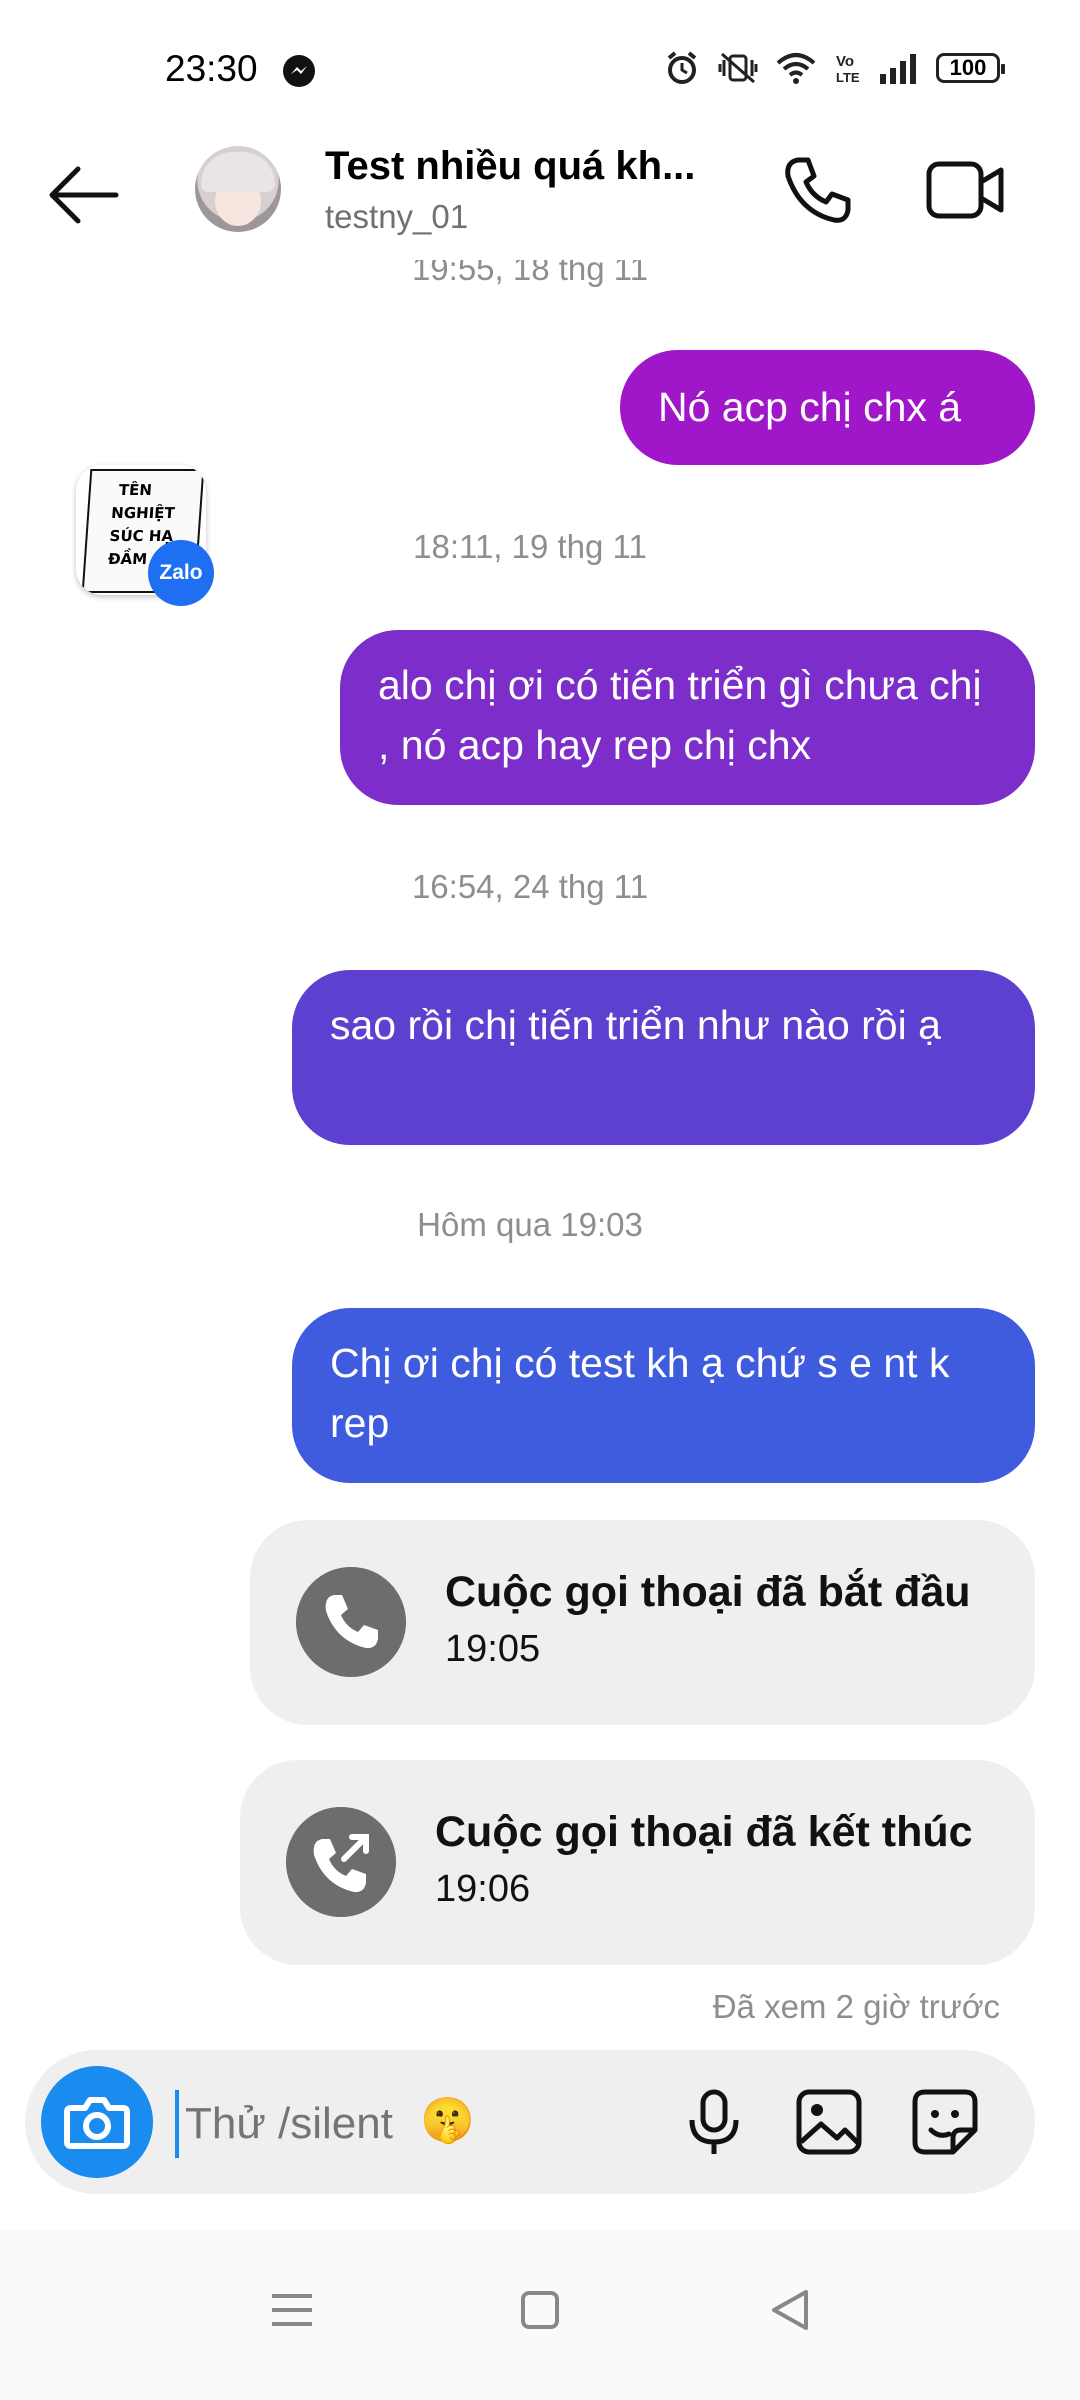  What do you see at coordinates (447, 2120) in the screenshot?
I see `emoji-hint: 🤫` at bounding box center [447, 2120].